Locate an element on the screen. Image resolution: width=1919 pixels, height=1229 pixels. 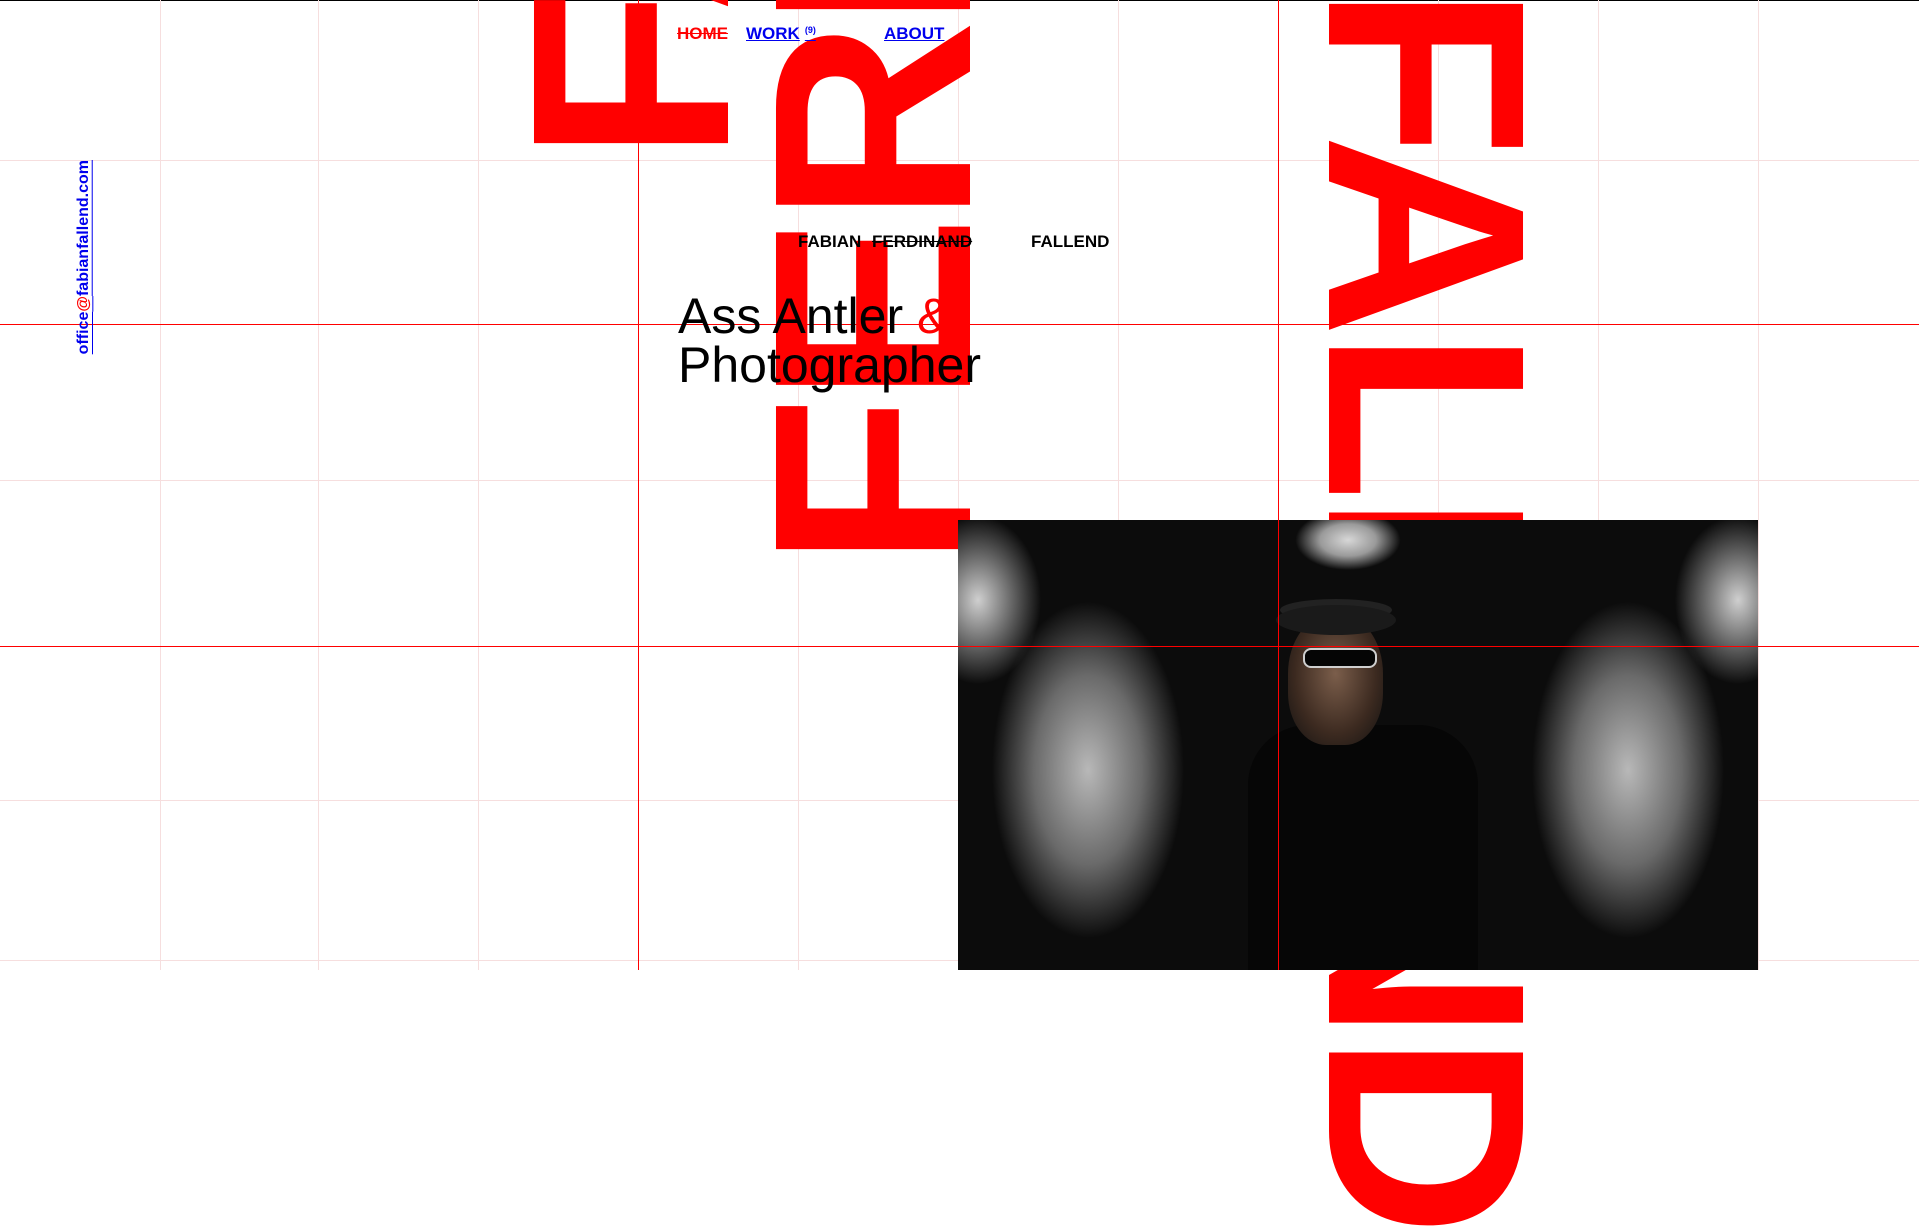
name-middle: FERDINAND is located at coordinates (922, 241).